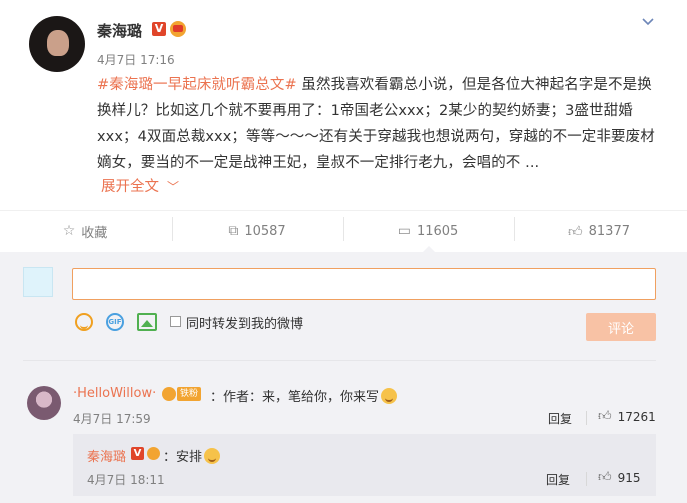  What do you see at coordinates (115, 322) in the screenshot?
I see `gif-icon: GIF` at bounding box center [115, 322].